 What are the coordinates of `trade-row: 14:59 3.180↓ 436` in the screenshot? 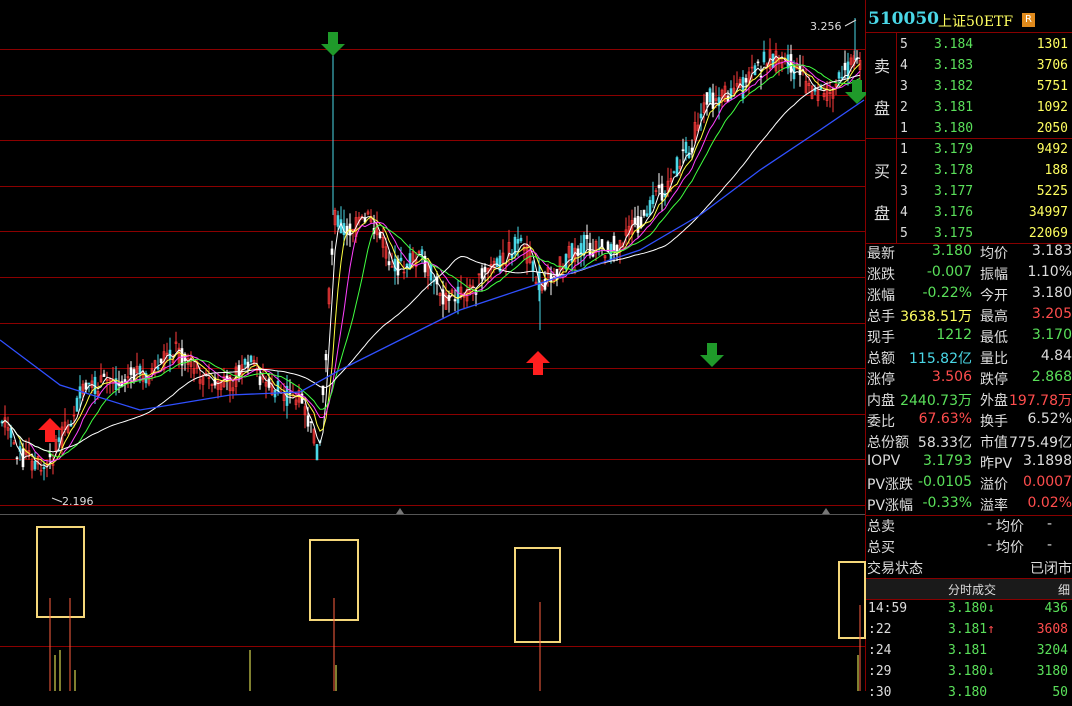 It's located at (969, 611).